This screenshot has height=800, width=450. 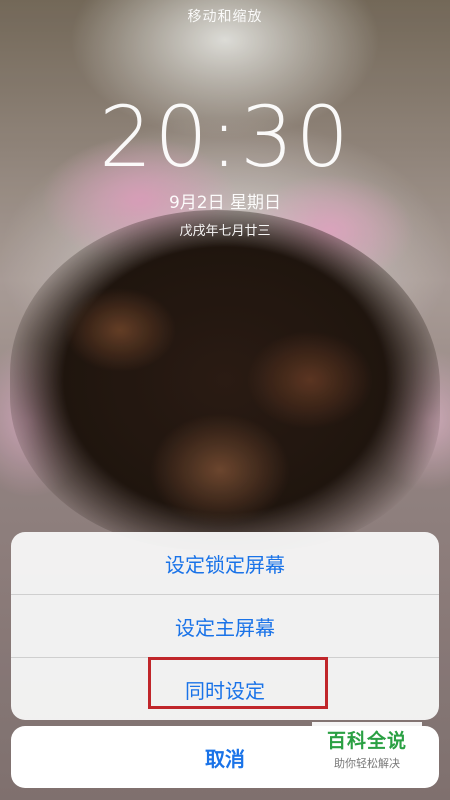 What do you see at coordinates (366, 740) in the screenshot?
I see `watermark-title: 百科全说` at bounding box center [366, 740].